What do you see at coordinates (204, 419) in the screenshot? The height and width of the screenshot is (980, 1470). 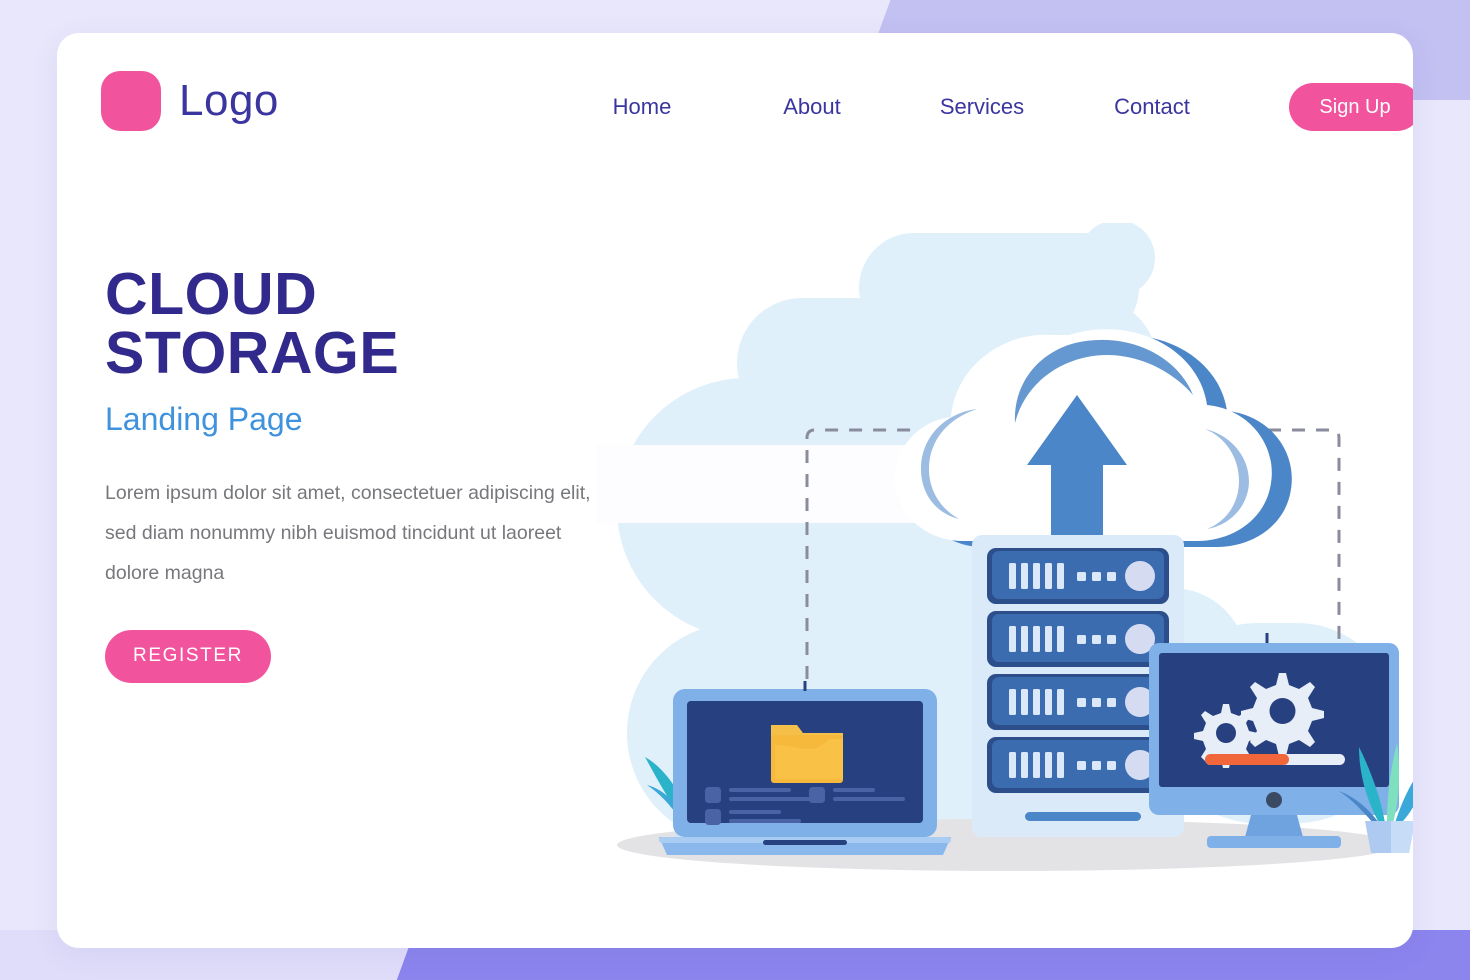 I see `page-subtitle: Landing Page` at bounding box center [204, 419].